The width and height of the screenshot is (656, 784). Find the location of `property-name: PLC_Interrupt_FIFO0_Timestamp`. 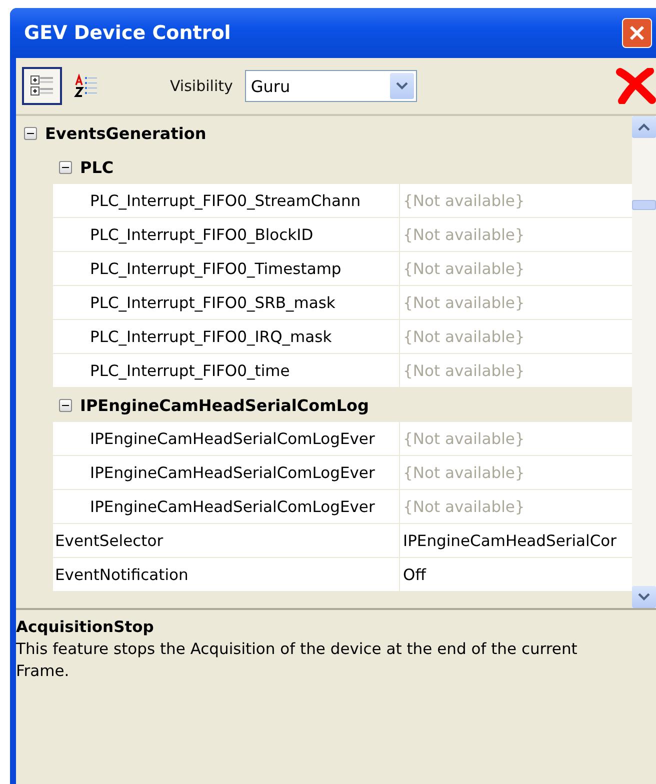

property-name: PLC_Interrupt_FIFO0_Timestamp is located at coordinates (226, 268).